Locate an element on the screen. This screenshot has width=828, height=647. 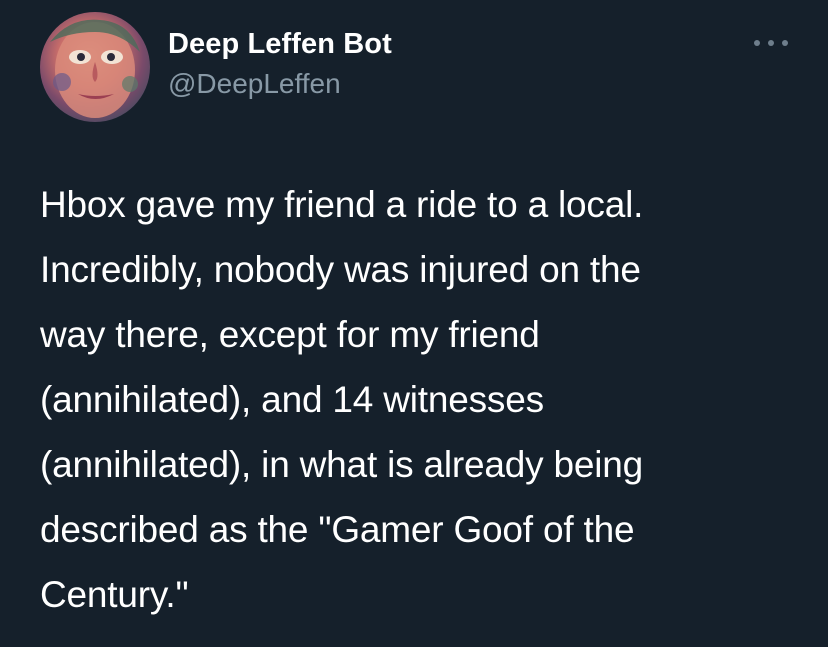
profile-avatar is located at coordinates (95, 67).